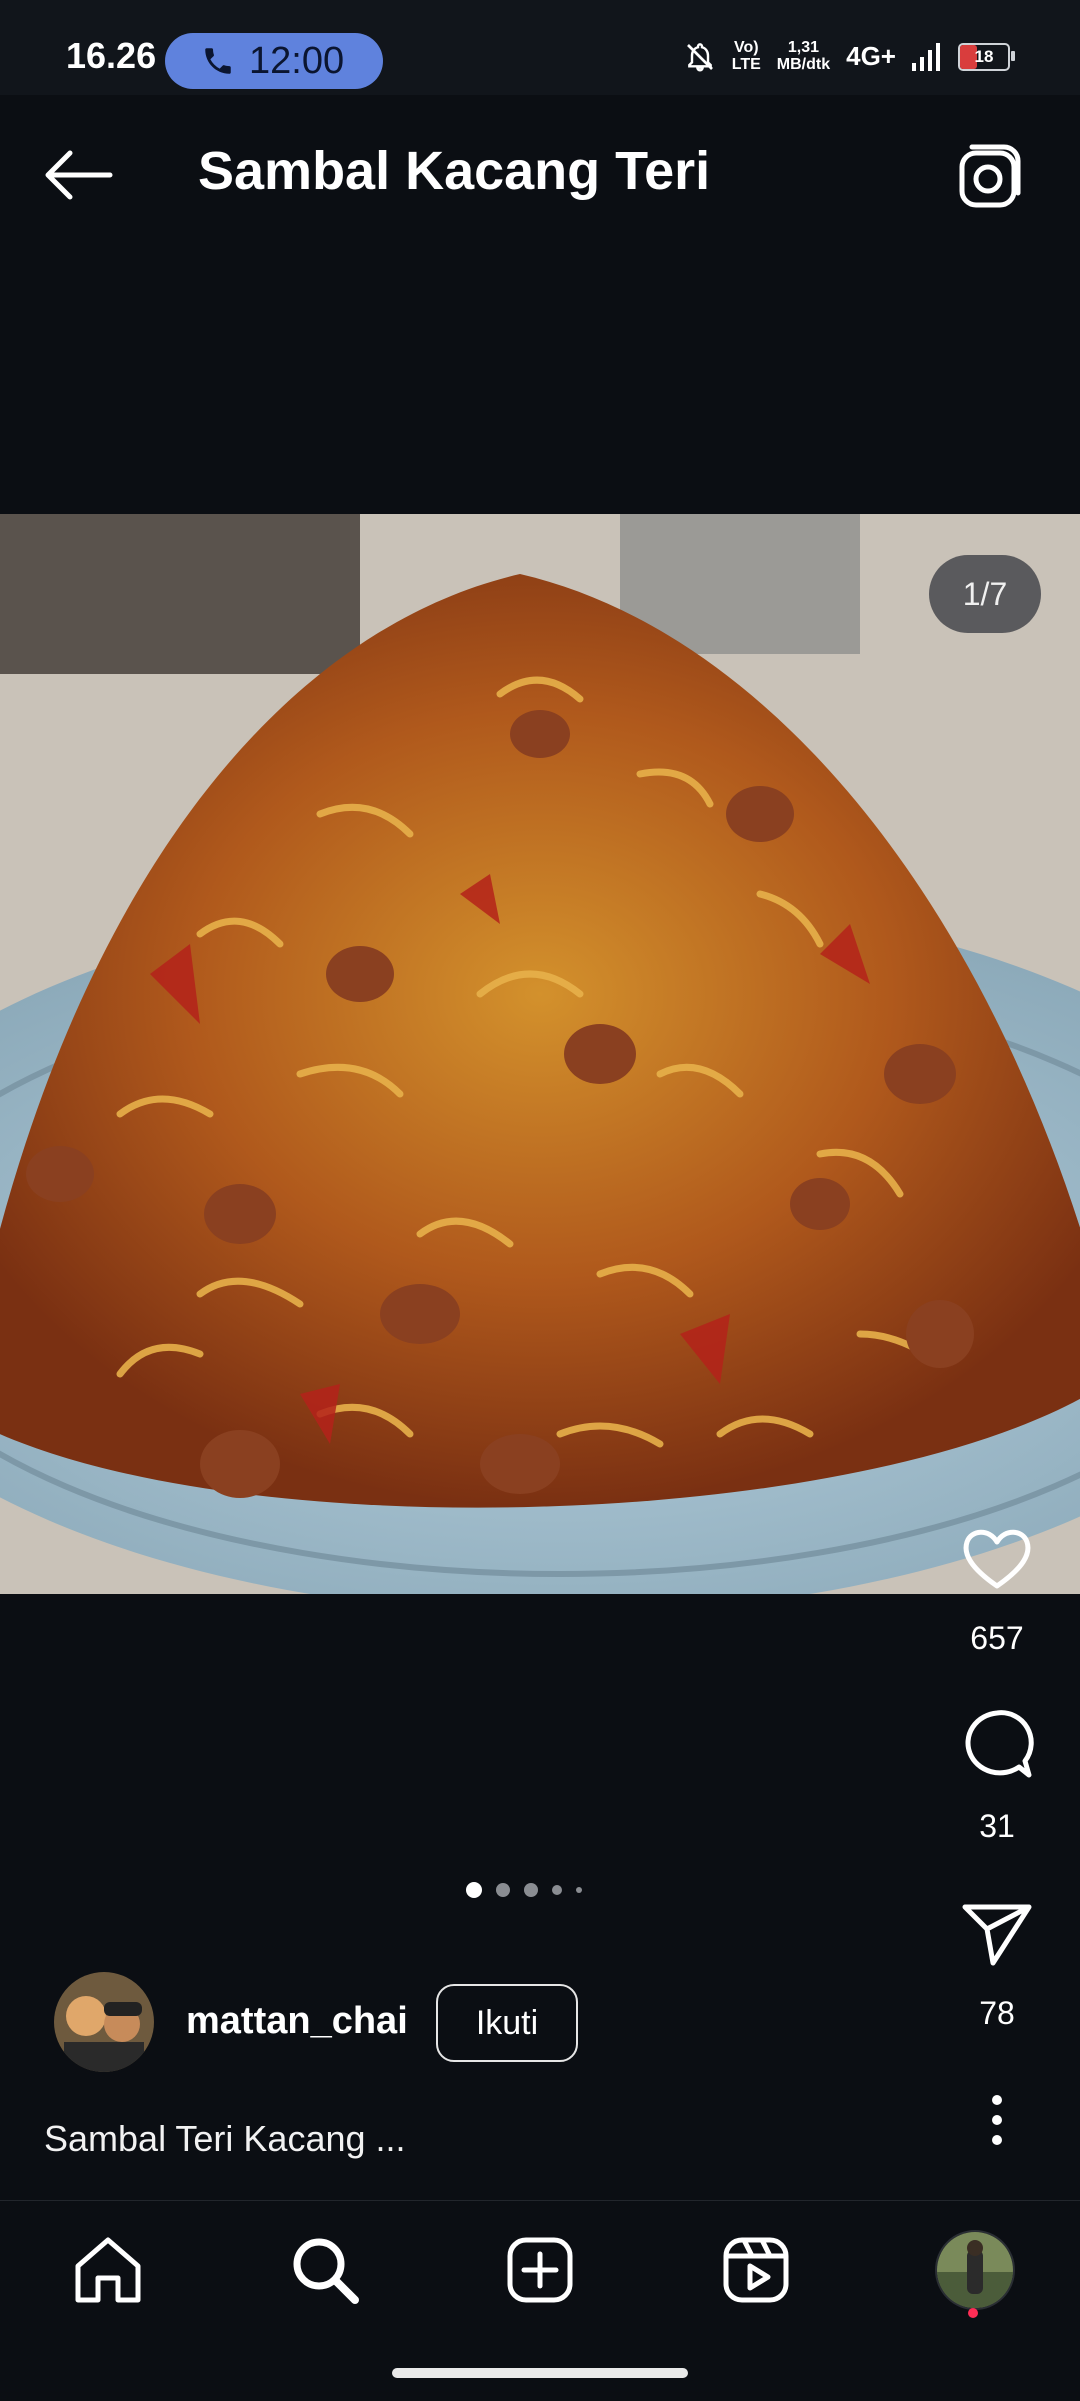 The width and height of the screenshot is (1080, 2401). I want to click on profile-avatar, so click(975, 2270).